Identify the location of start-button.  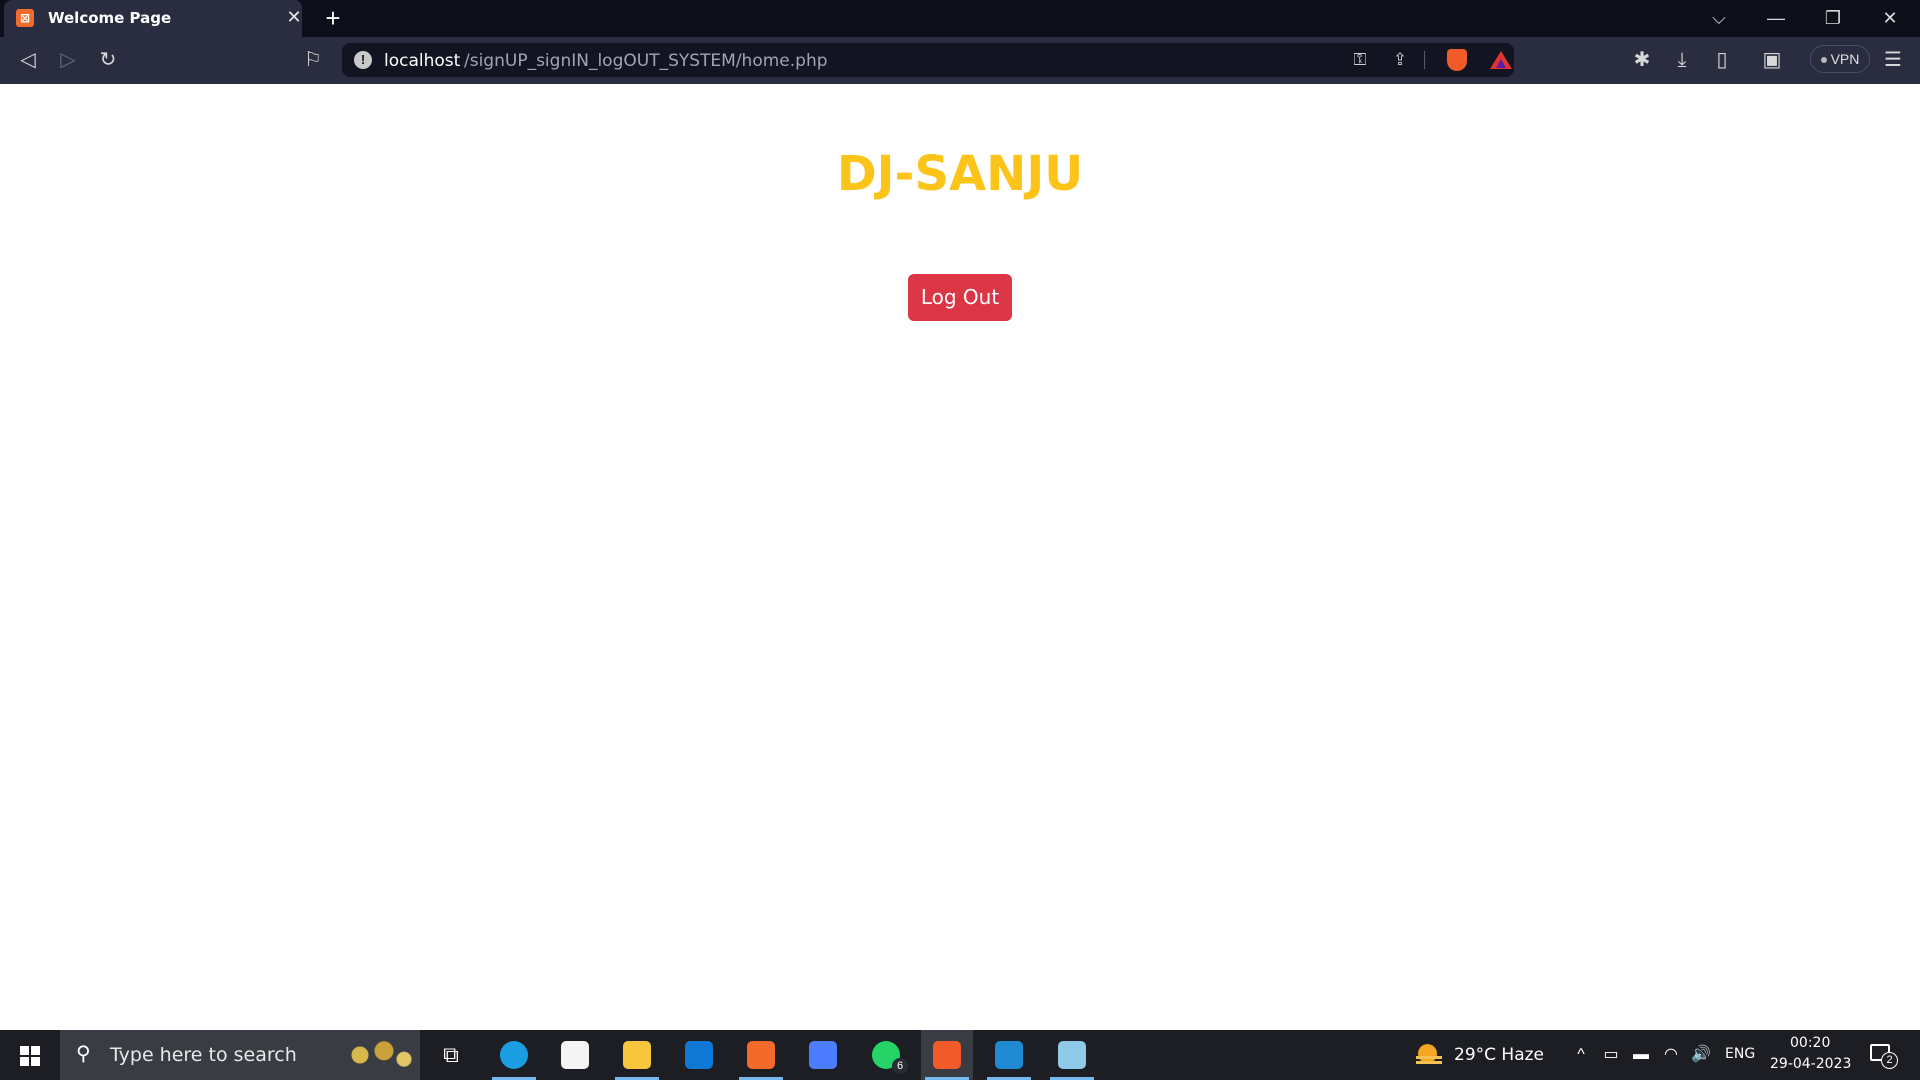
(30, 1055).